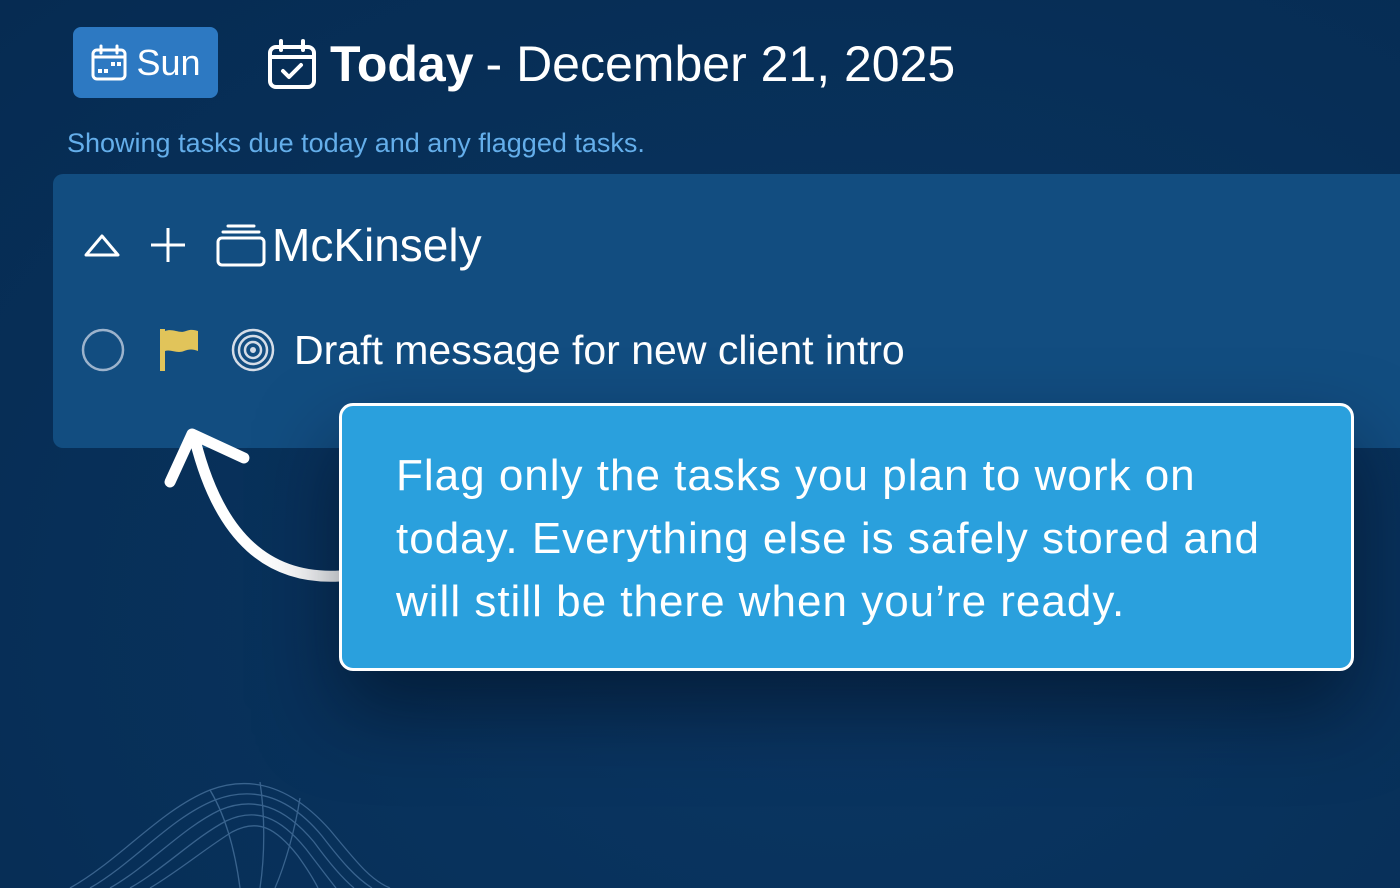  I want to click on project-name: McKinsely, so click(377, 245).